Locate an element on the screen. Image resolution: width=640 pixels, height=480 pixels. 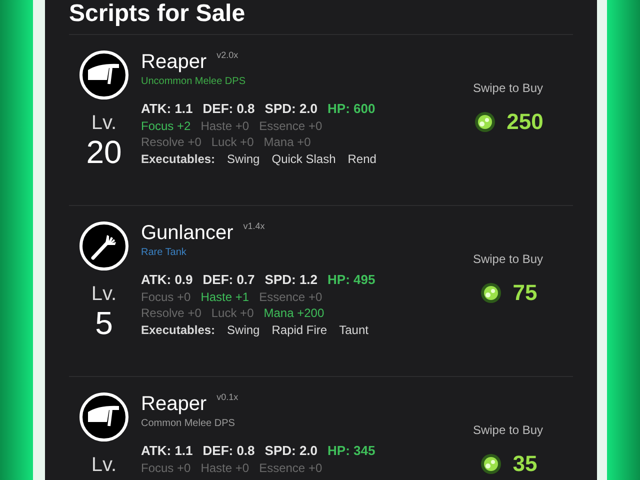
fork-icon is located at coordinates (104, 246).